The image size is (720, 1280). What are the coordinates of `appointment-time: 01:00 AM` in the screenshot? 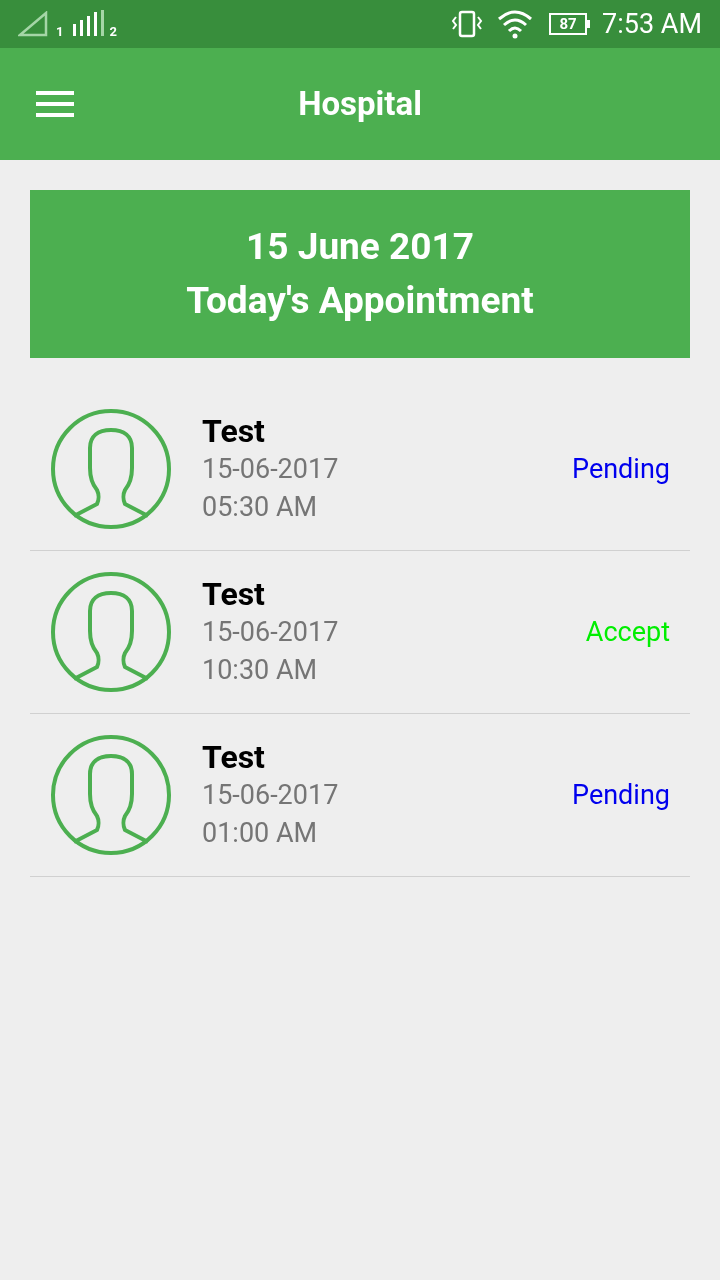 It's located at (260, 833).